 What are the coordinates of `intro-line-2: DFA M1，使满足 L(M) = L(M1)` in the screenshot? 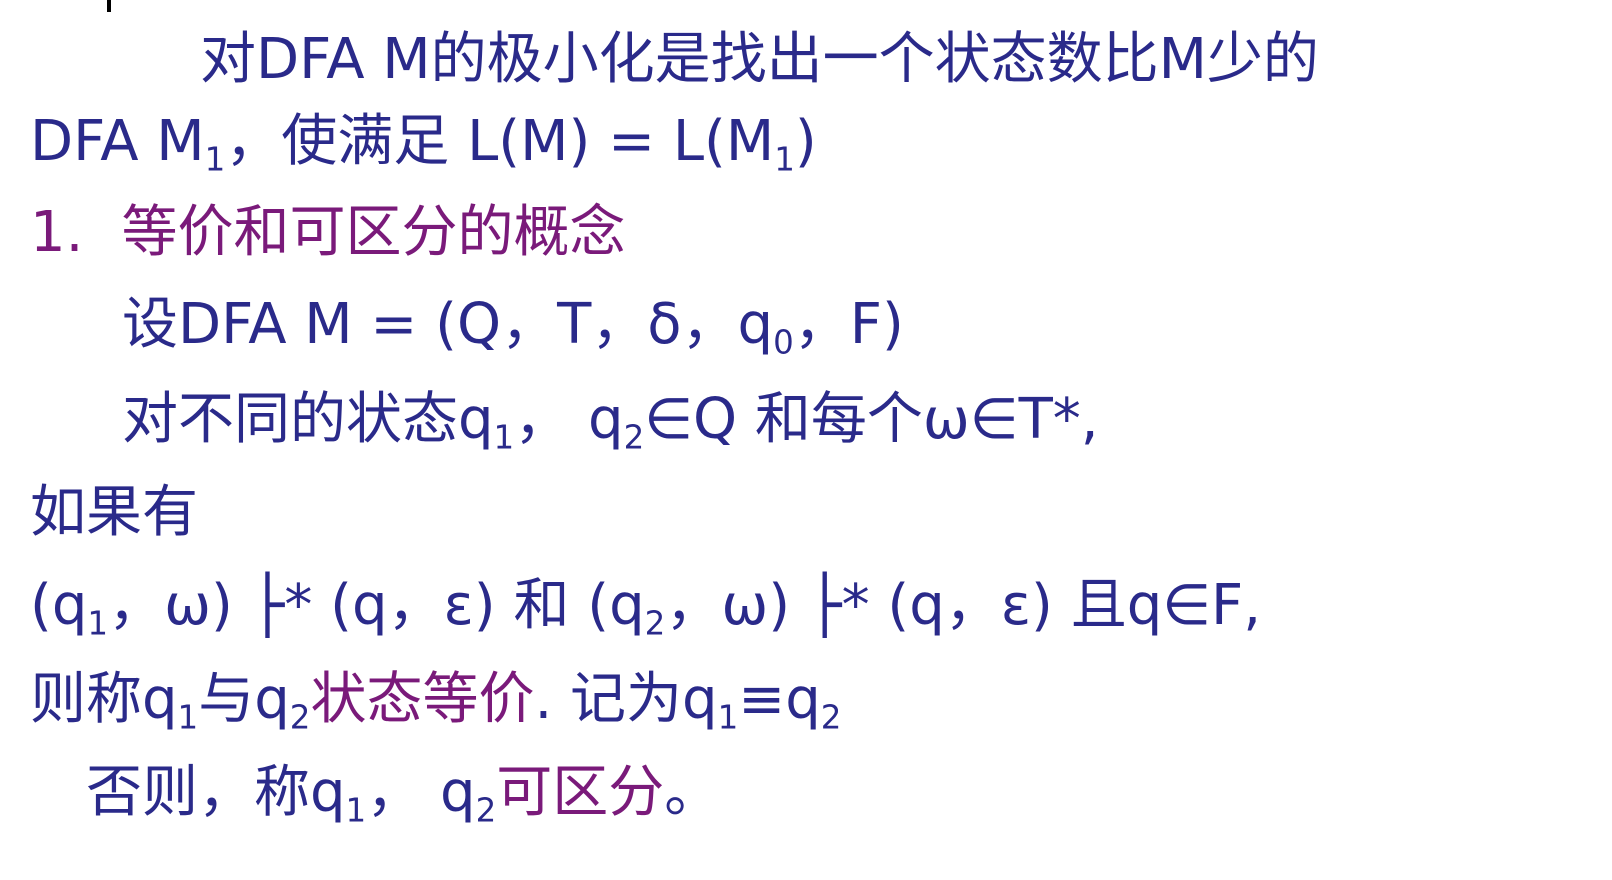 It's located at (423, 142).